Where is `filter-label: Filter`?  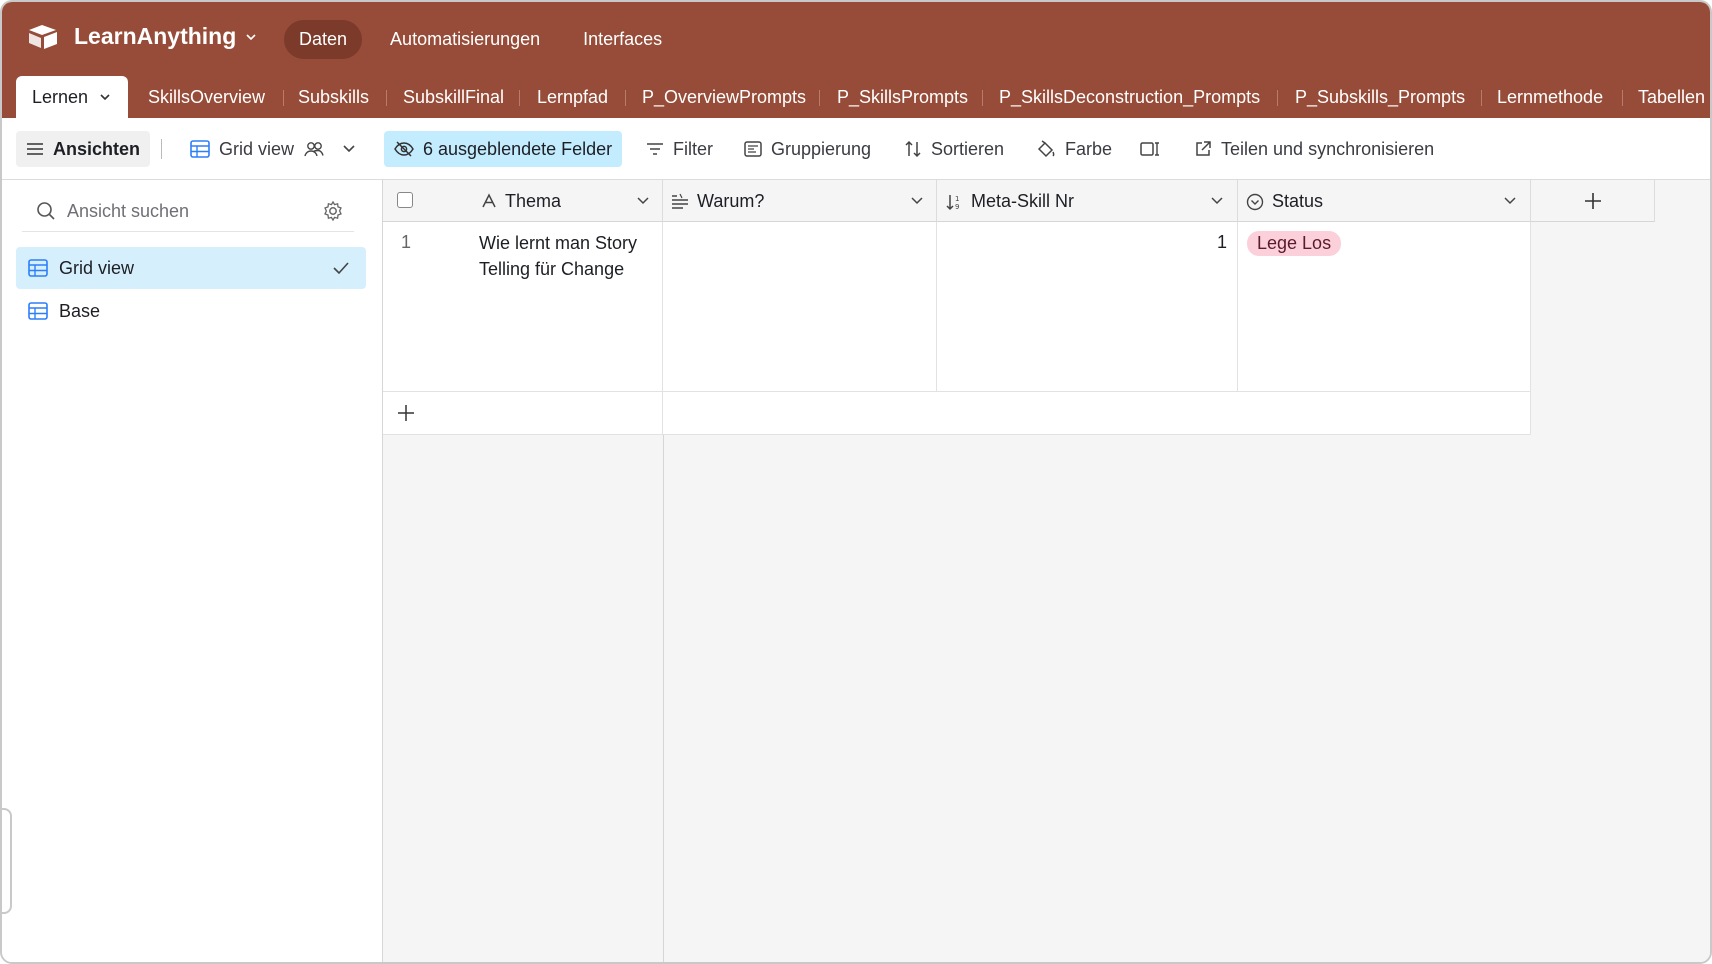 filter-label: Filter is located at coordinates (693, 148).